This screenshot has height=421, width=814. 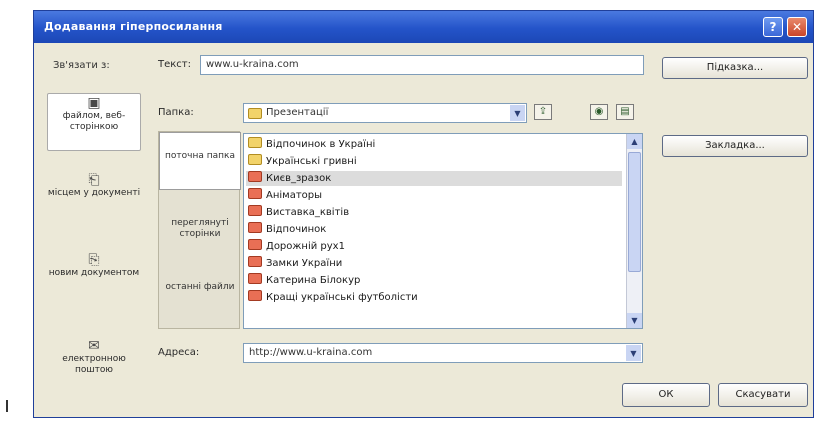 What do you see at coordinates (200, 161) in the screenshot?
I see `current-folder-tab: поточна папка` at bounding box center [200, 161].